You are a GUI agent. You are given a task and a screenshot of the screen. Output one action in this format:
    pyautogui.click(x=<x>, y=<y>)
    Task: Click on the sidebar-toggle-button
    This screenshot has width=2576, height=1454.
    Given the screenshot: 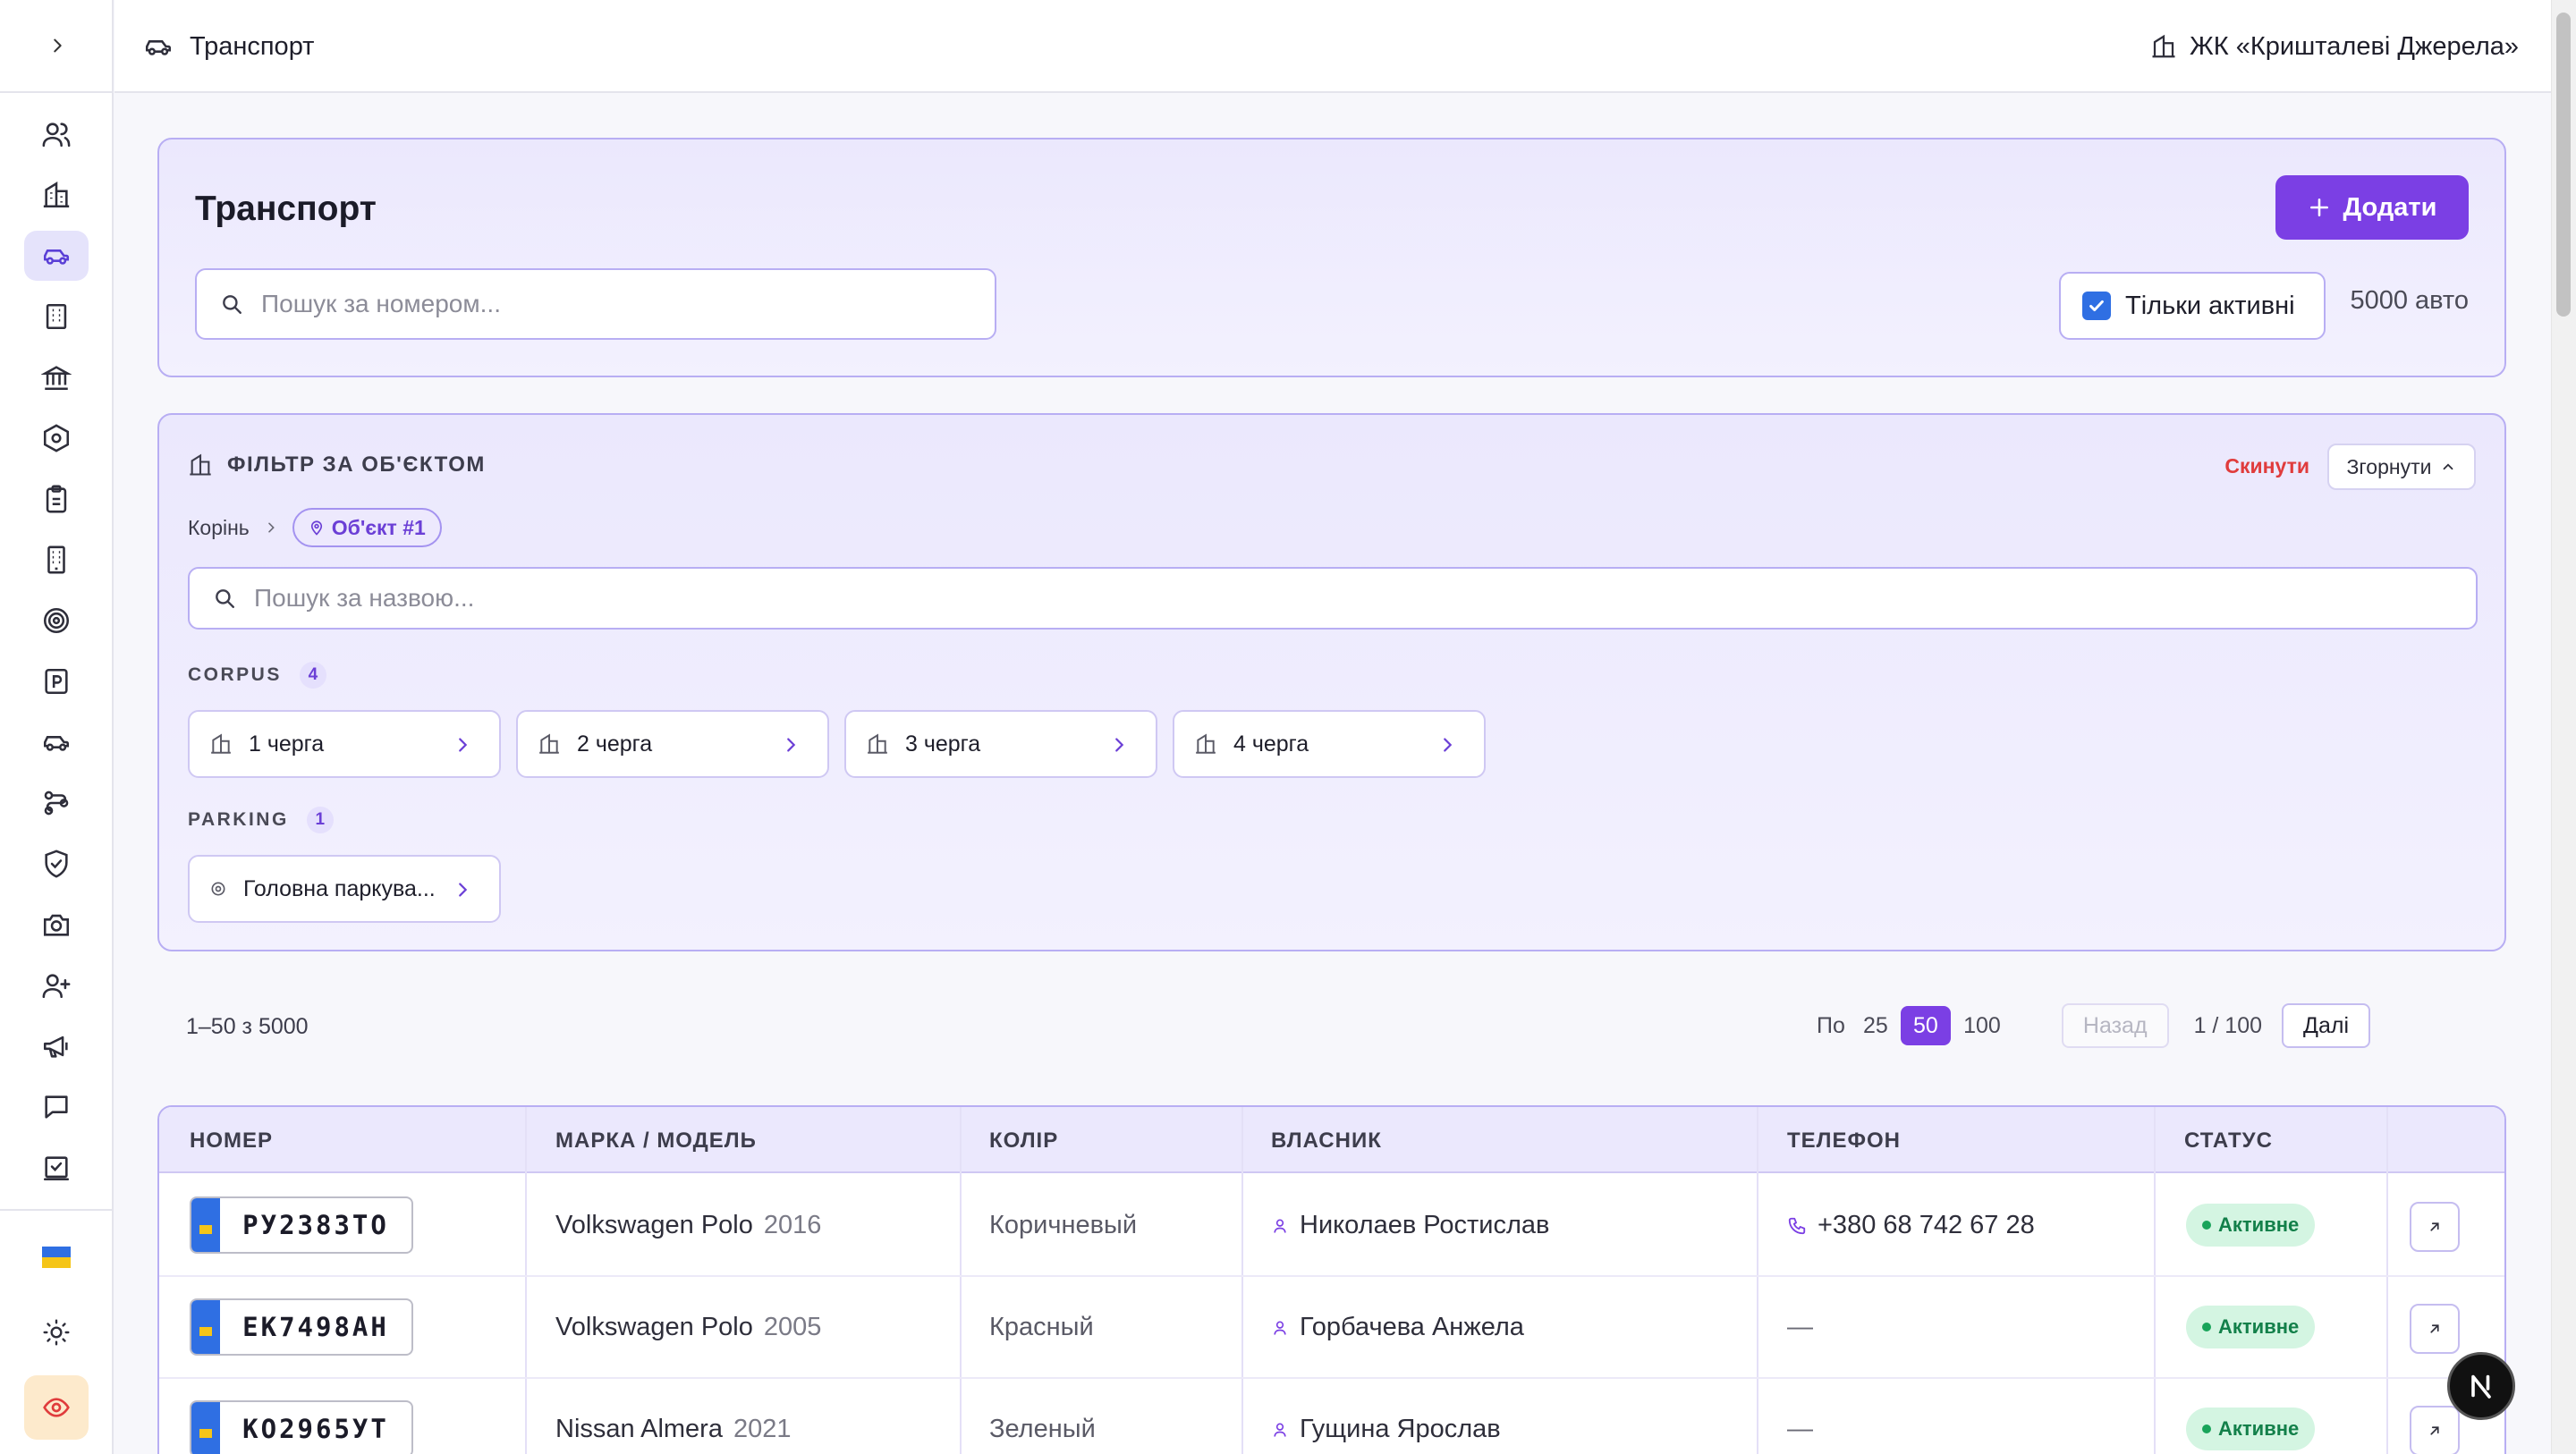 What is the action you would take?
    pyautogui.click(x=57, y=46)
    